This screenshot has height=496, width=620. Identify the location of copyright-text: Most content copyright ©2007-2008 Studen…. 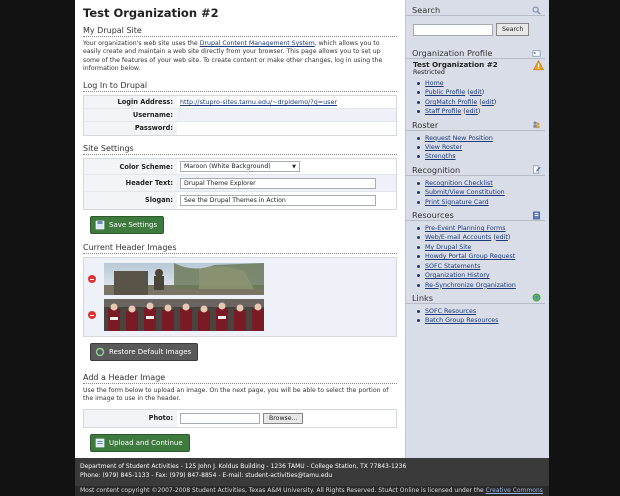
(283, 490).